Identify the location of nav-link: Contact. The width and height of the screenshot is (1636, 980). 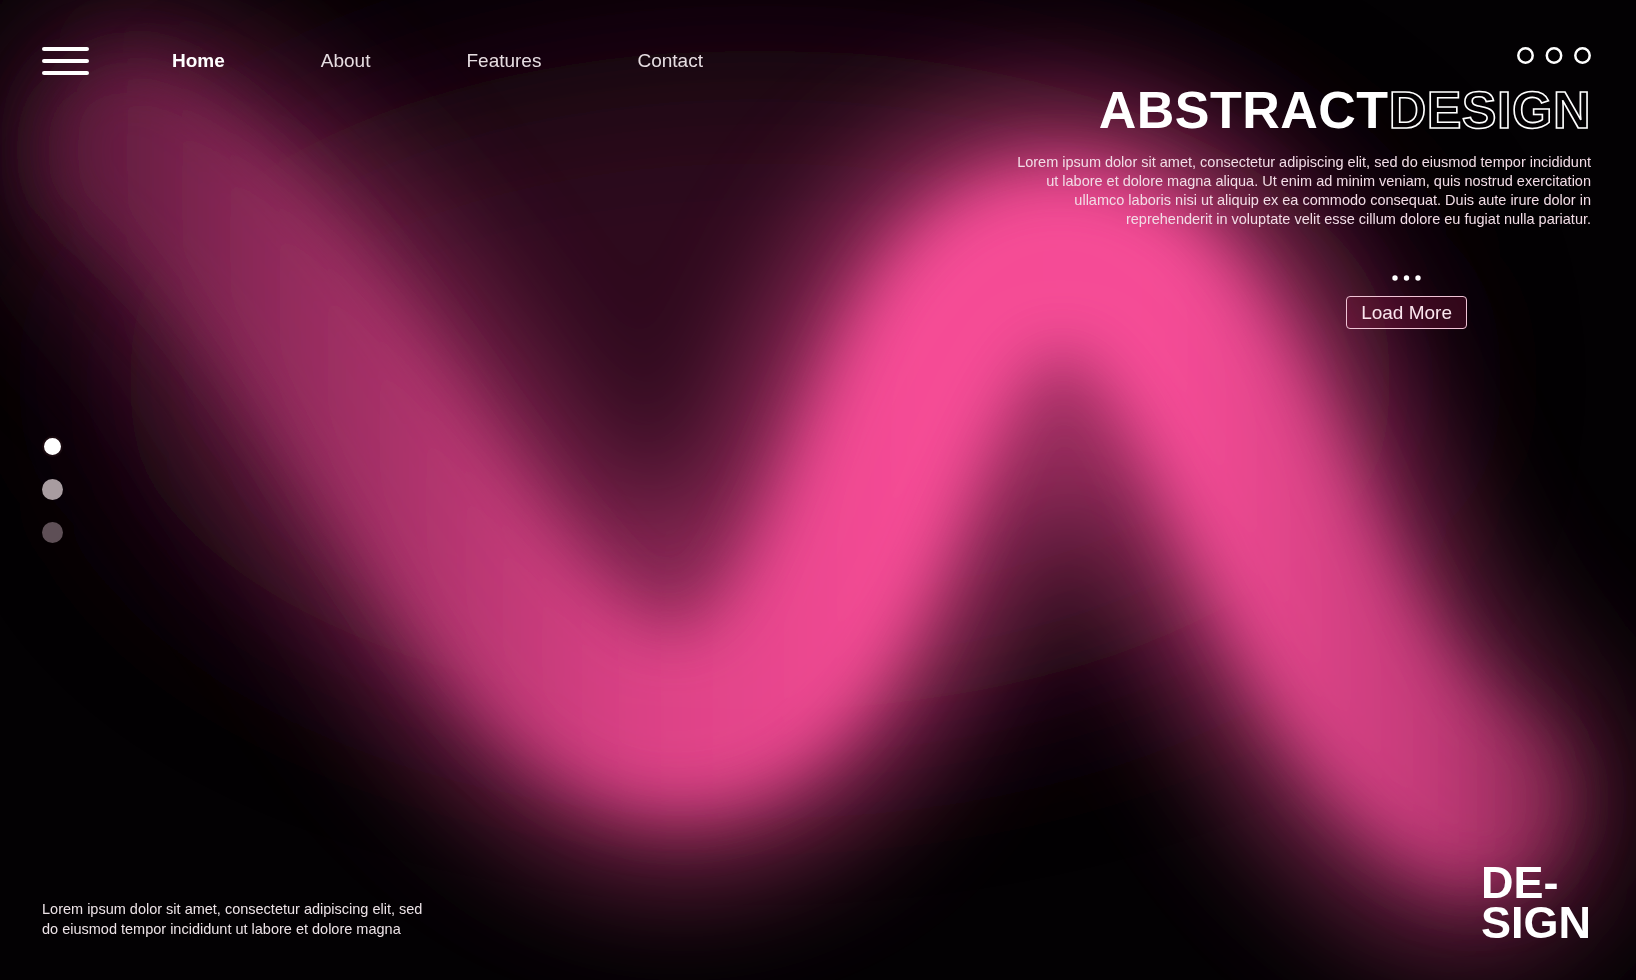
(670, 61).